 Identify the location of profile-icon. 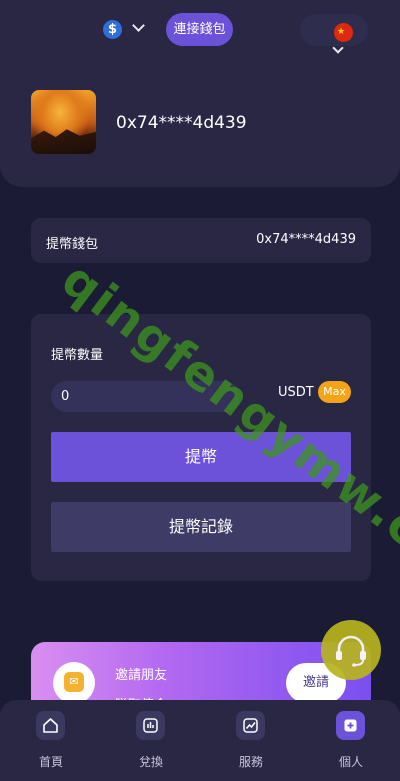
(350, 725).